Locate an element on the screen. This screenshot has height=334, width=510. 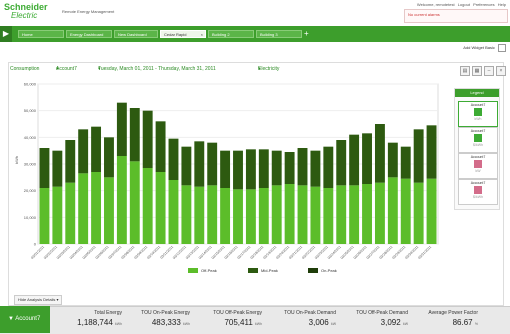
y-tick-label: 40,000 is located at coordinates (30, 137).